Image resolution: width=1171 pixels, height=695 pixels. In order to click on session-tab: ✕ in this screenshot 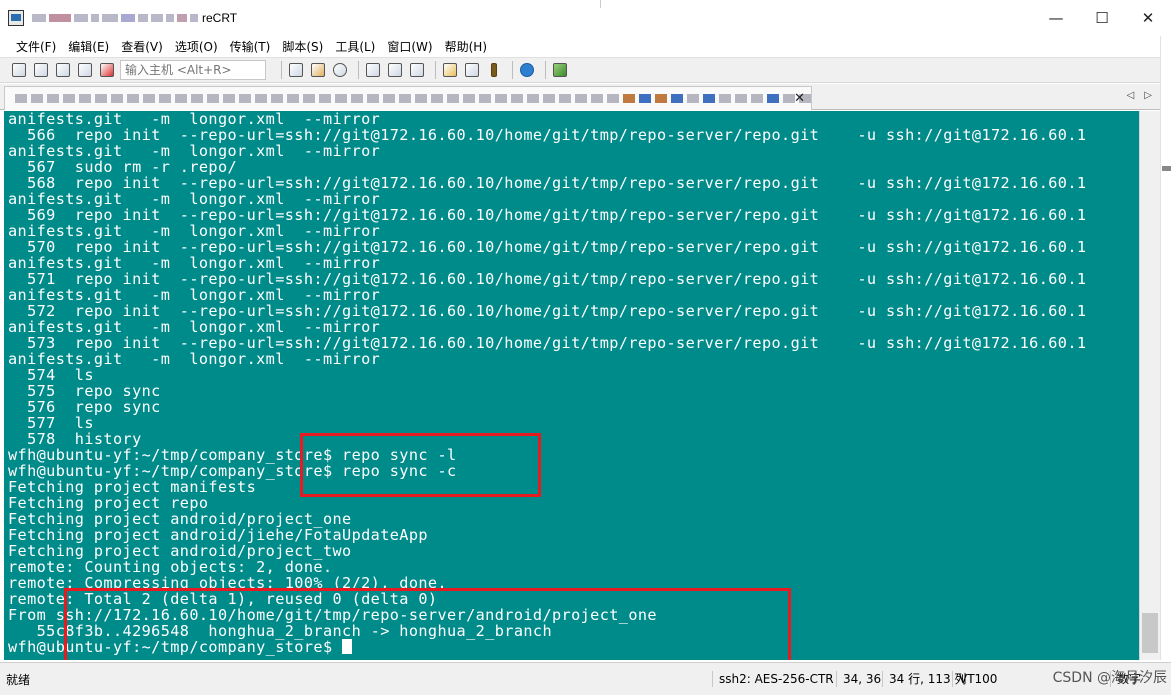, I will do `click(408, 98)`.